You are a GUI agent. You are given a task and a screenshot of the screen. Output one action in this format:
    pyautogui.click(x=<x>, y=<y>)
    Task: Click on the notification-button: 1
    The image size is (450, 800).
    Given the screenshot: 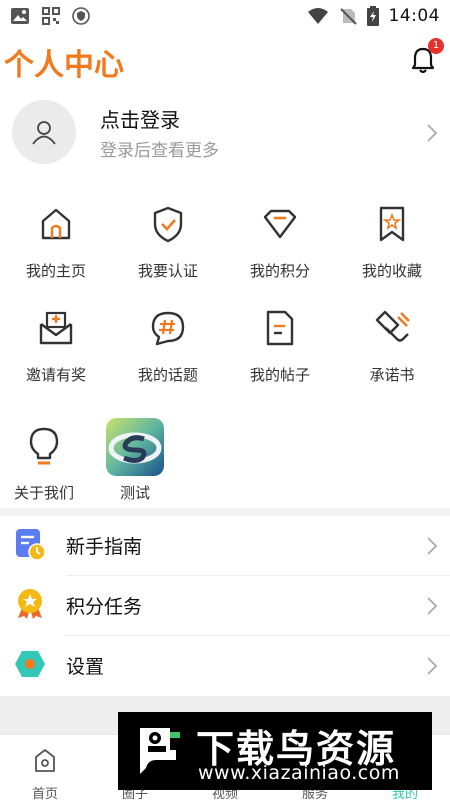 What is the action you would take?
    pyautogui.click(x=427, y=56)
    